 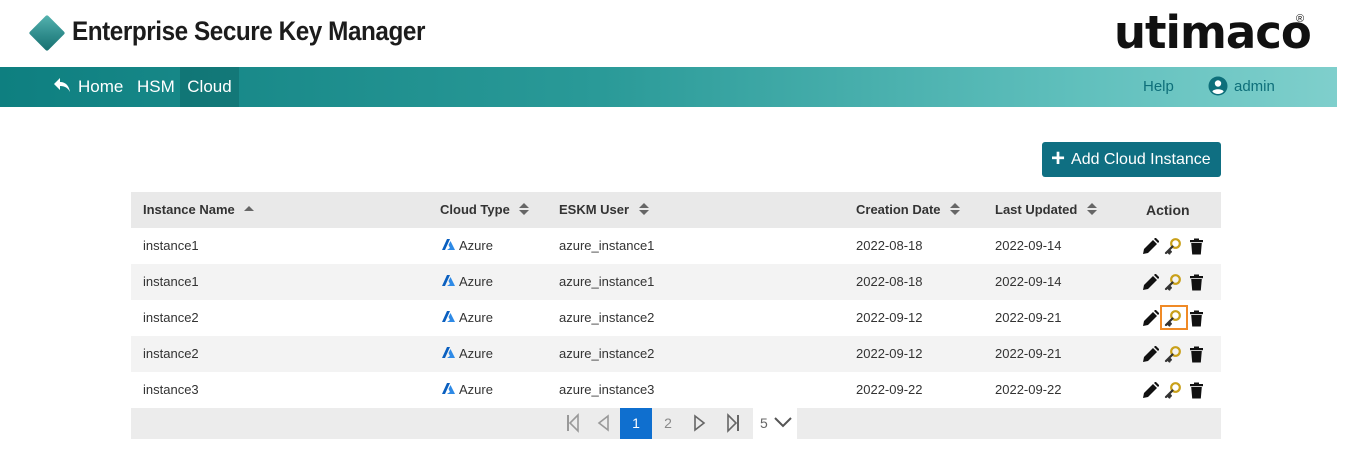 I want to click on last-page-icon, so click(x=733, y=423).